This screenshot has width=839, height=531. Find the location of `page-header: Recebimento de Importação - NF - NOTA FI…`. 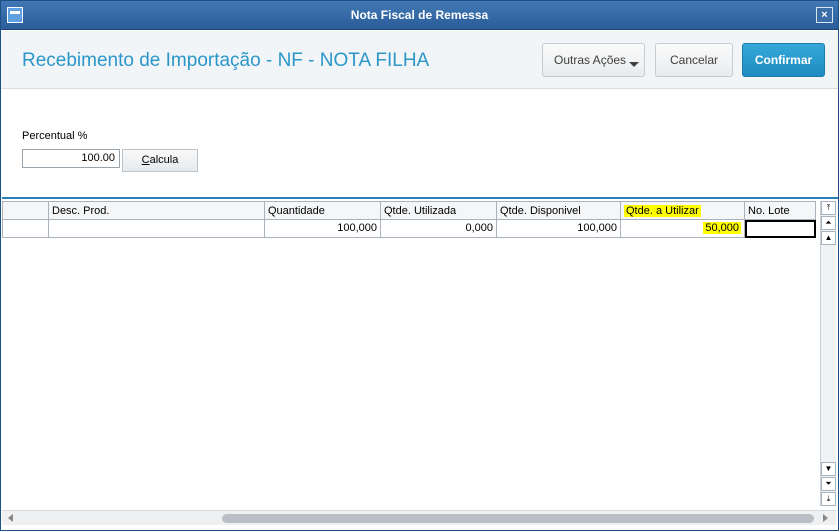

page-header: Recebimento de Importação - NF - NOTA FI… is located at coordinates (419, 60).